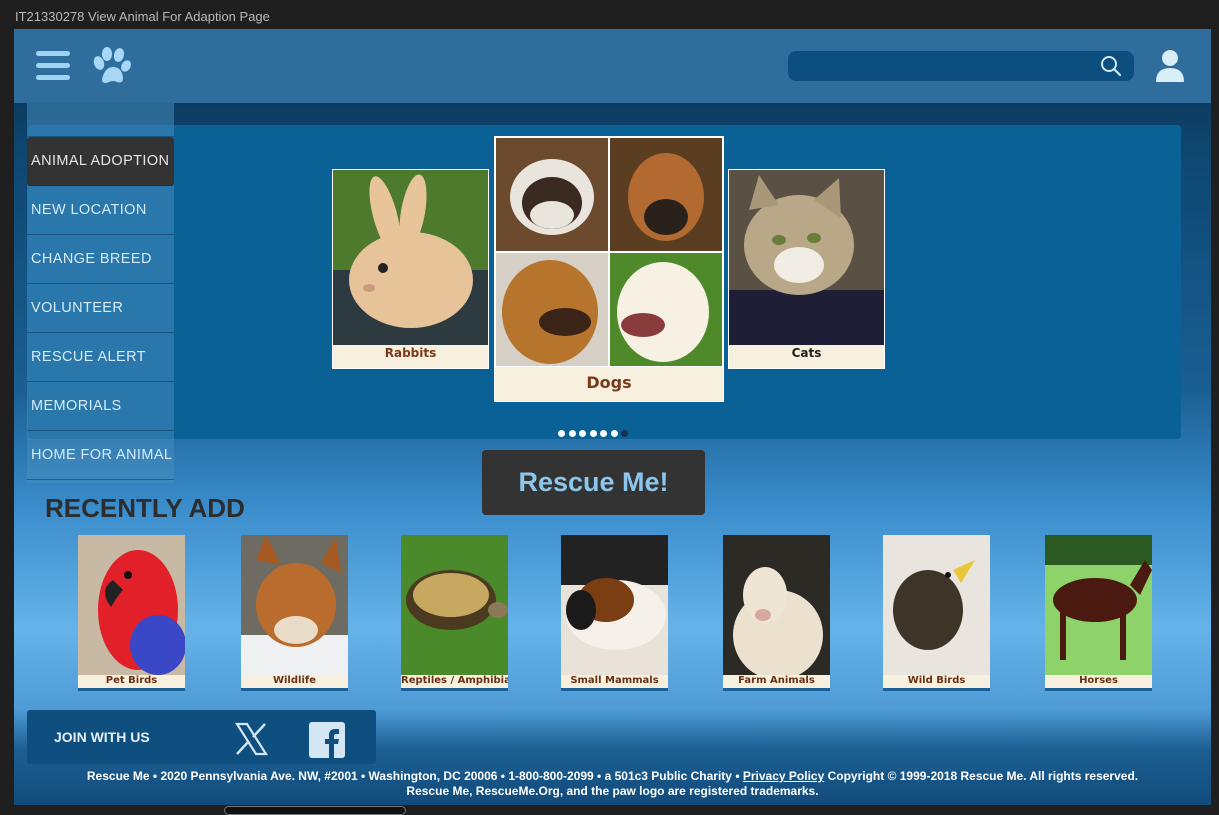  Describe the element at coordinates (936, 605) in the screenshot. I see `baby-bird-image` at that location.